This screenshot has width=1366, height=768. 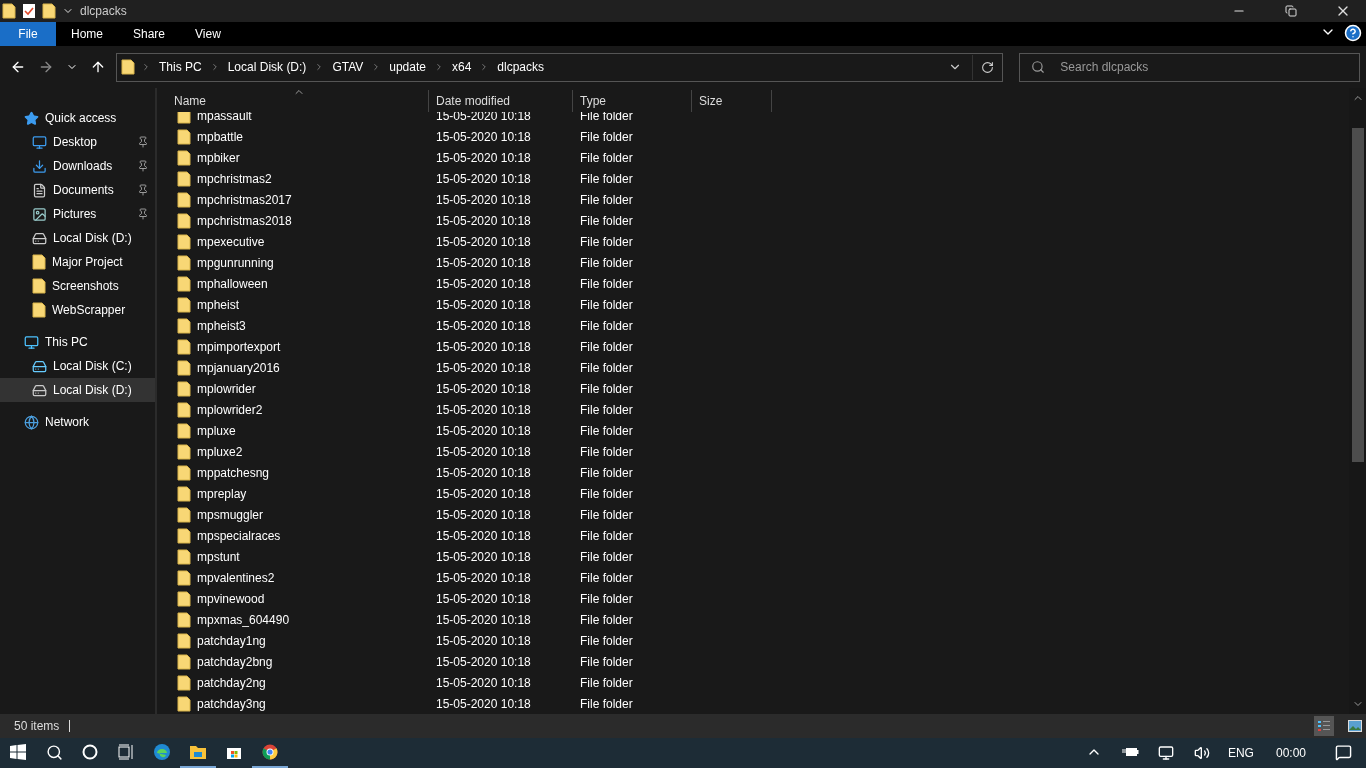 I want to click on ribbon-tab: Home, so click(x=87, y=34).